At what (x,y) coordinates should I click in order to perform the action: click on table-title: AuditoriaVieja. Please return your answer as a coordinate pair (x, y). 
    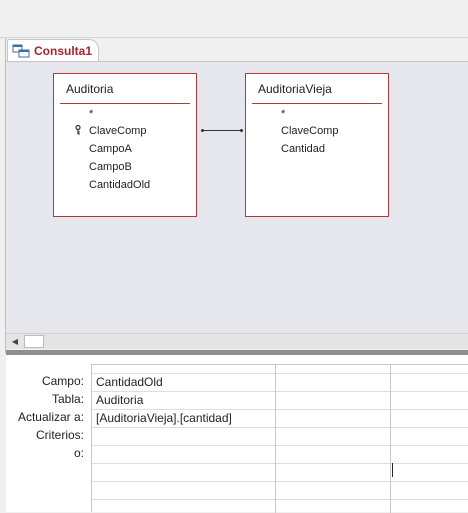
    Looking at the image, I should click on (295, 89).